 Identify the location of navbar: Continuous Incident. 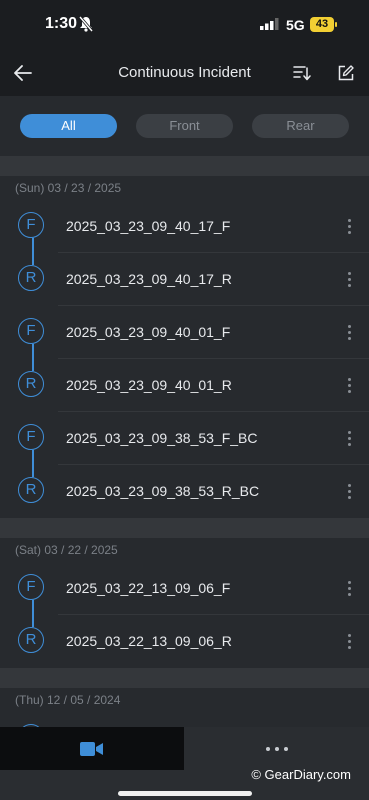
(184, 73).